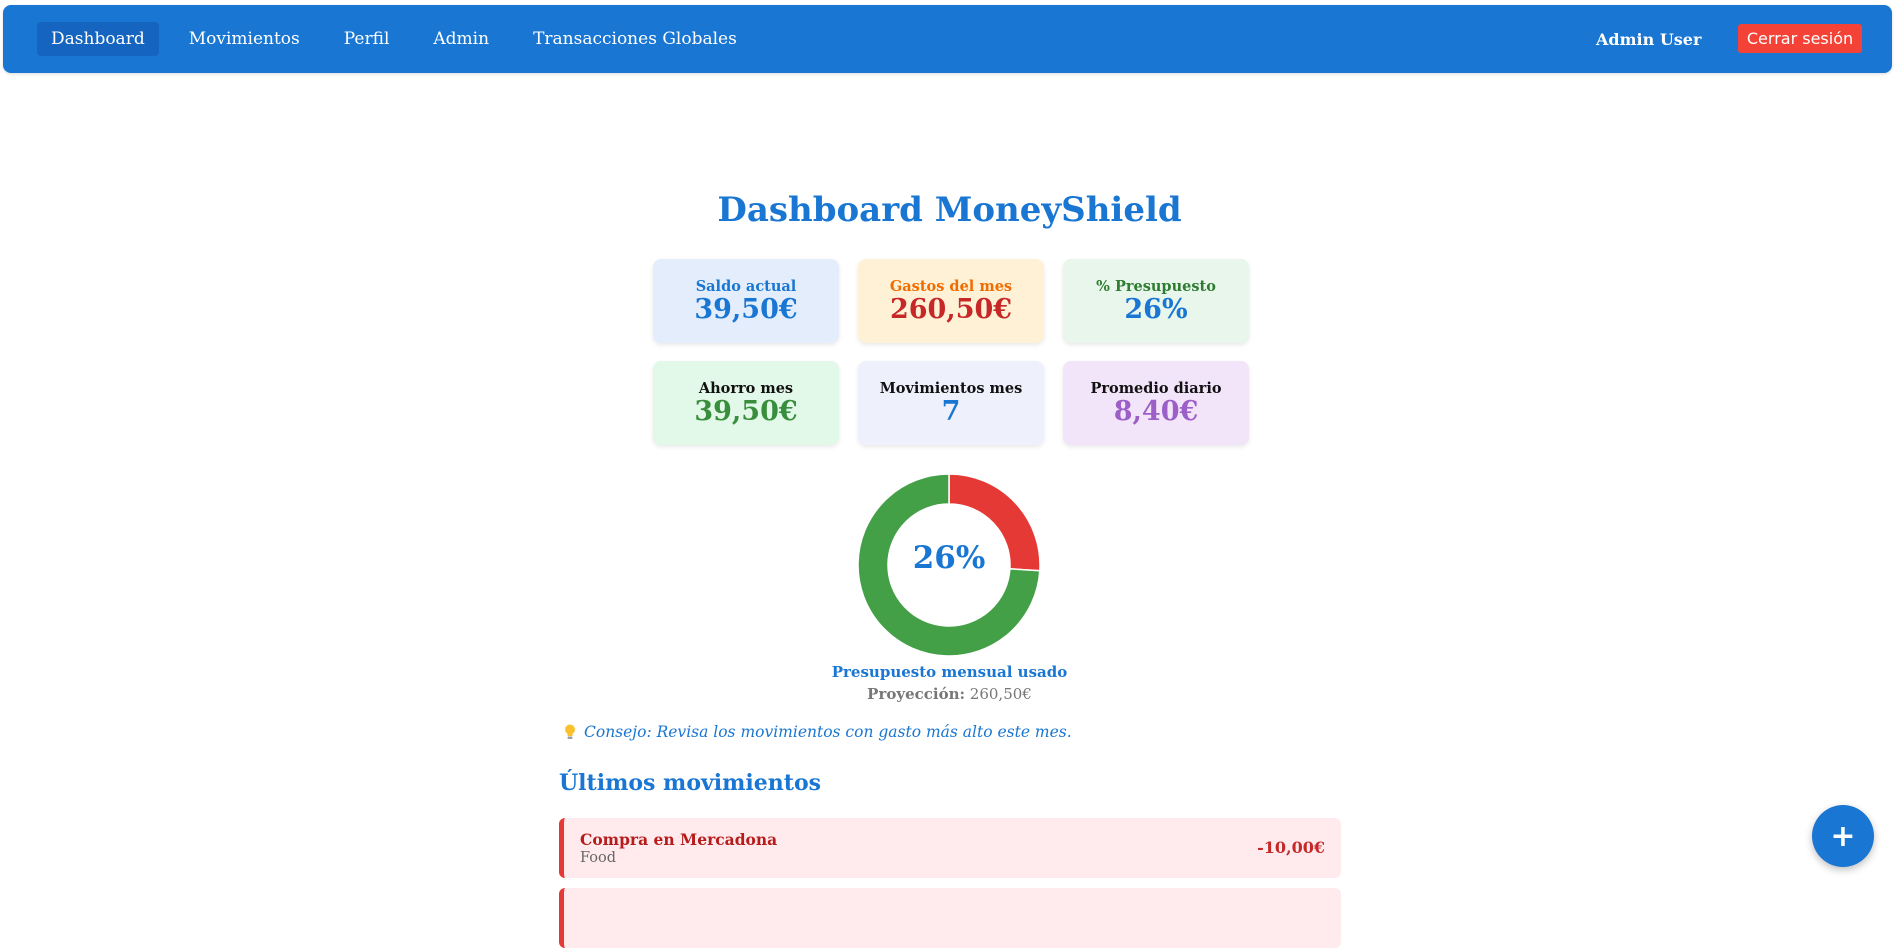 The image size is (1899, 948). Describe the element at coordinates (951, 286) in the screenshot. I see `stat-label: Gastos del mes` at that location.